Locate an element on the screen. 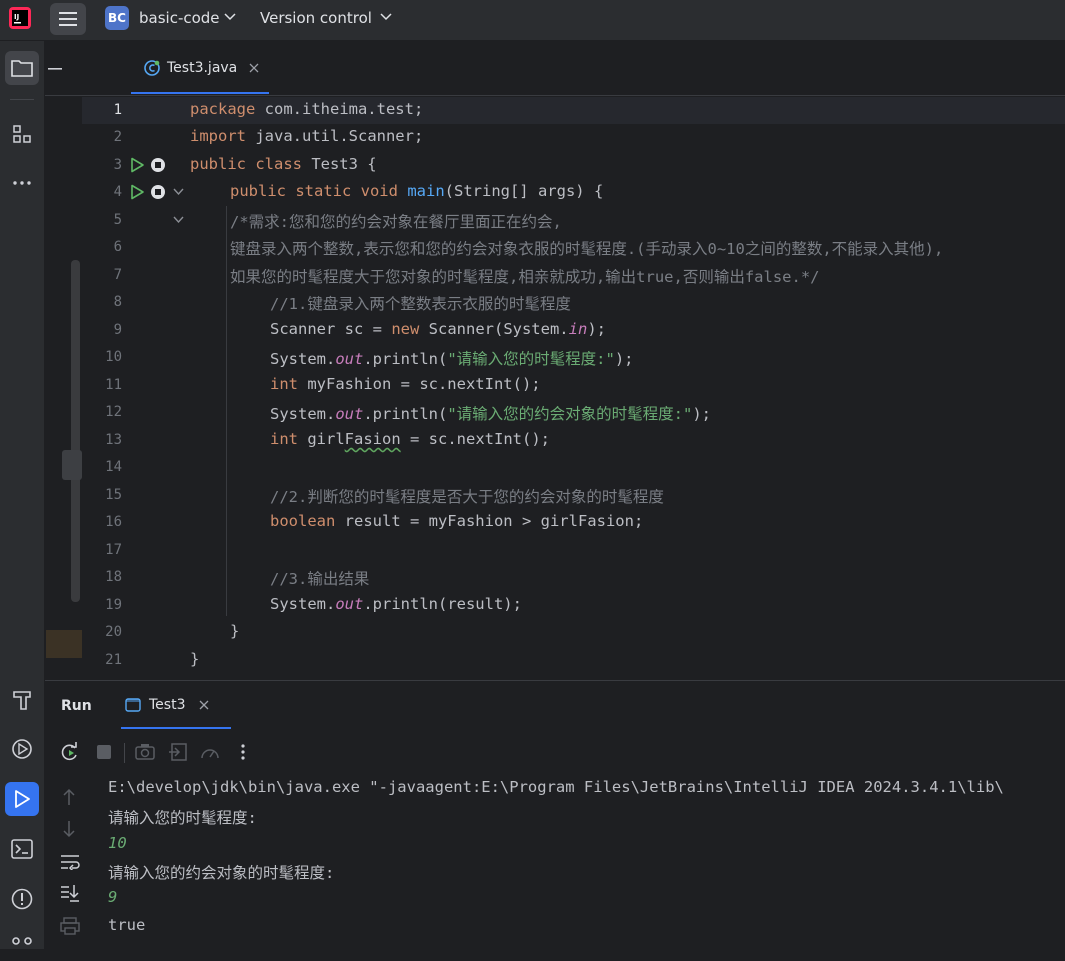 This screenshot has width=1065, height=961. static-field: in is located at coordinates (578, 329).